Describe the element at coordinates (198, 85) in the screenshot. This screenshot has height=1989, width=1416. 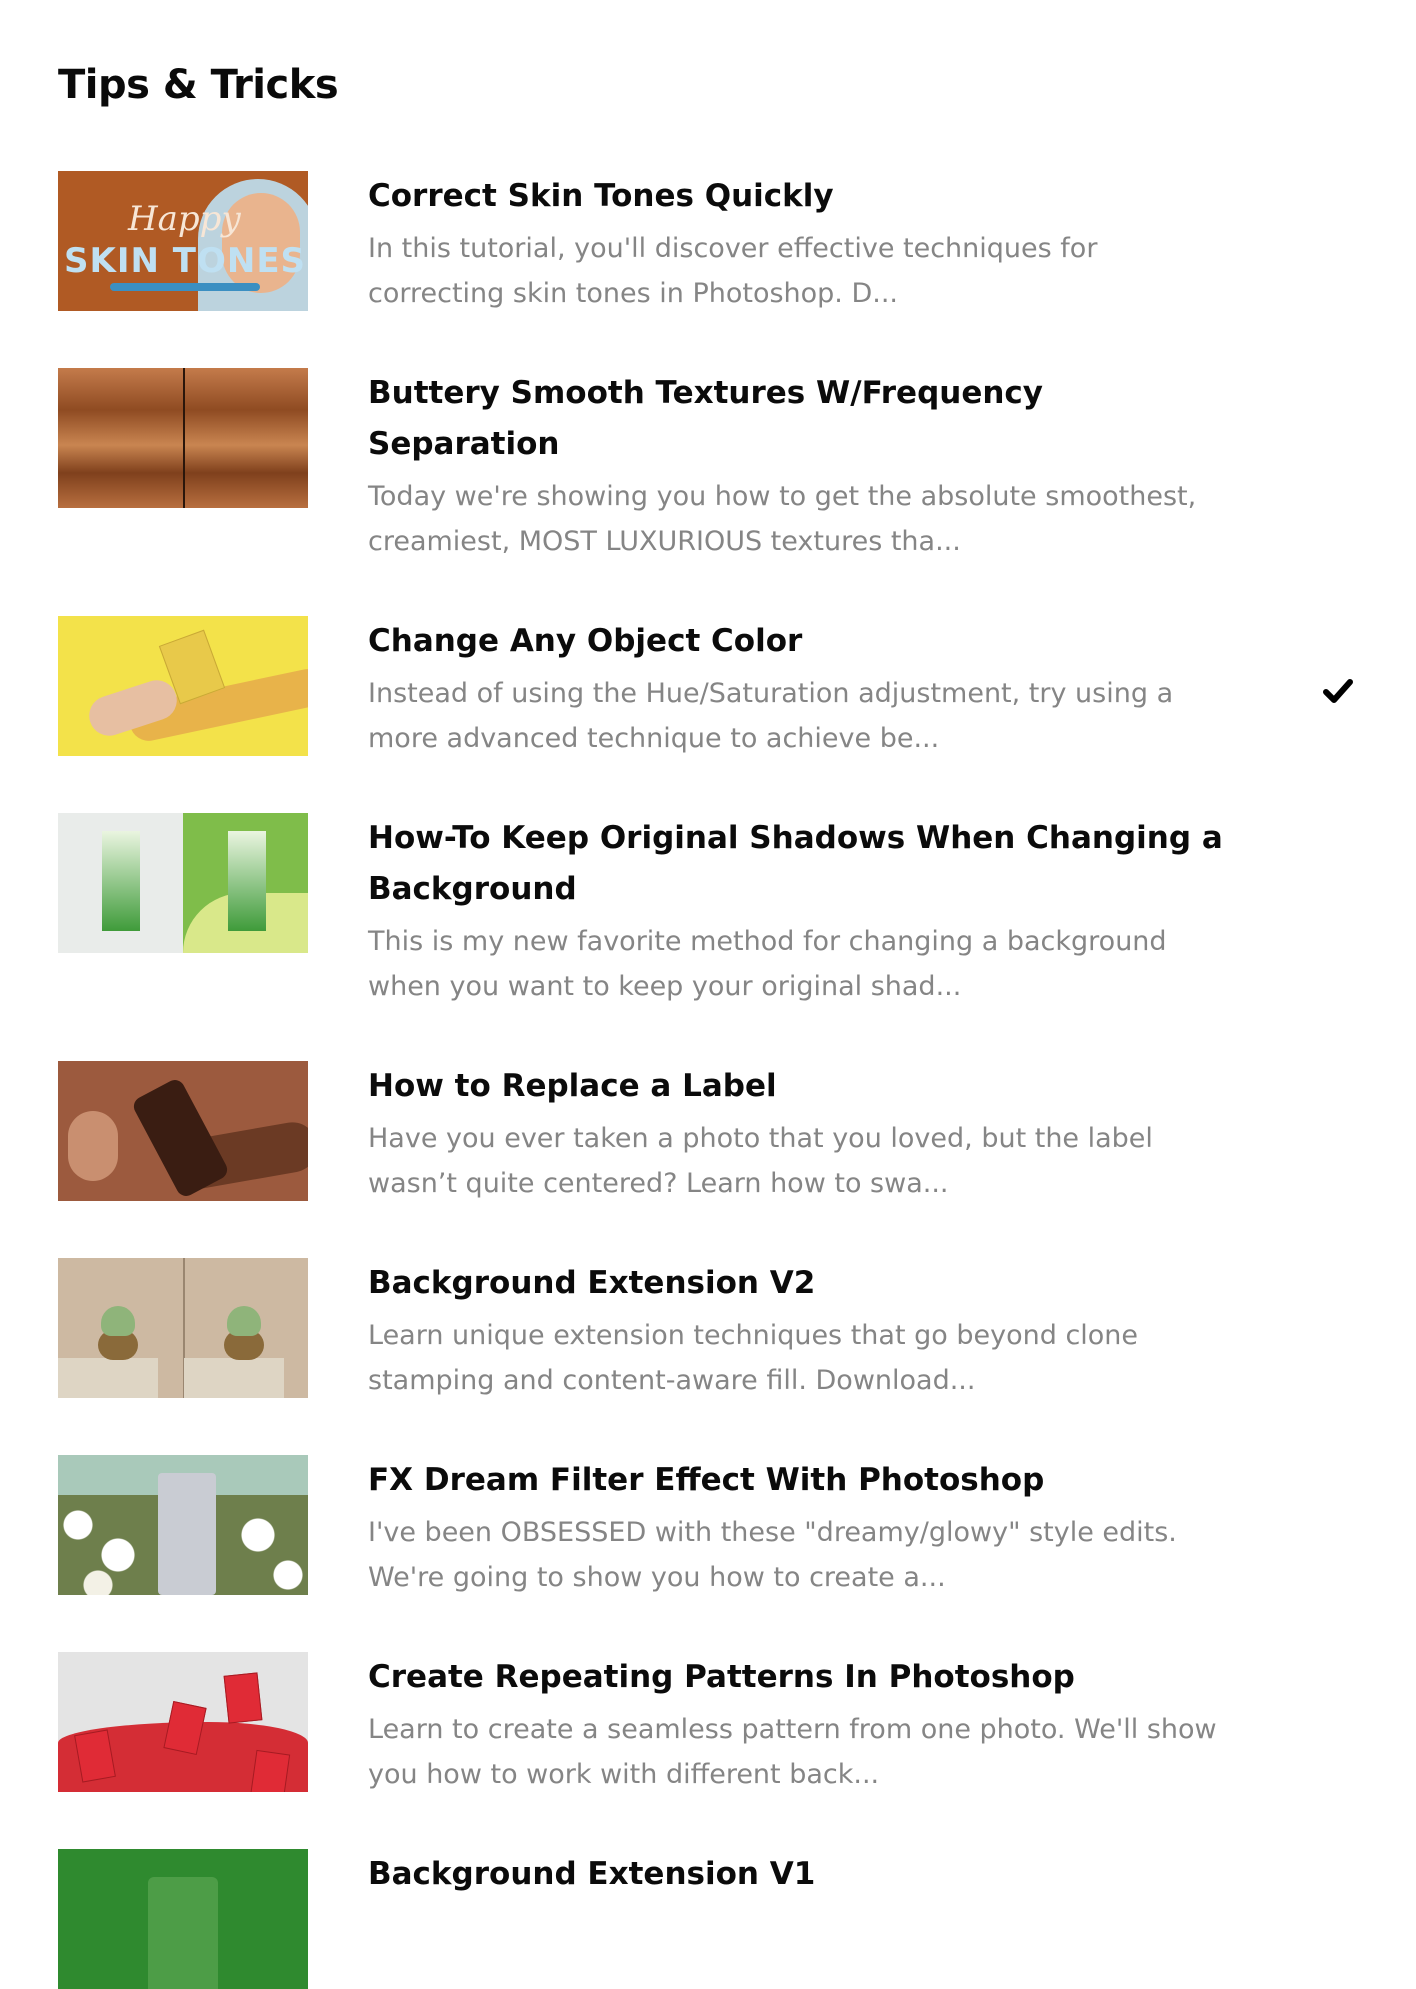
I see `section-title: Tips & Tricks` at that location.